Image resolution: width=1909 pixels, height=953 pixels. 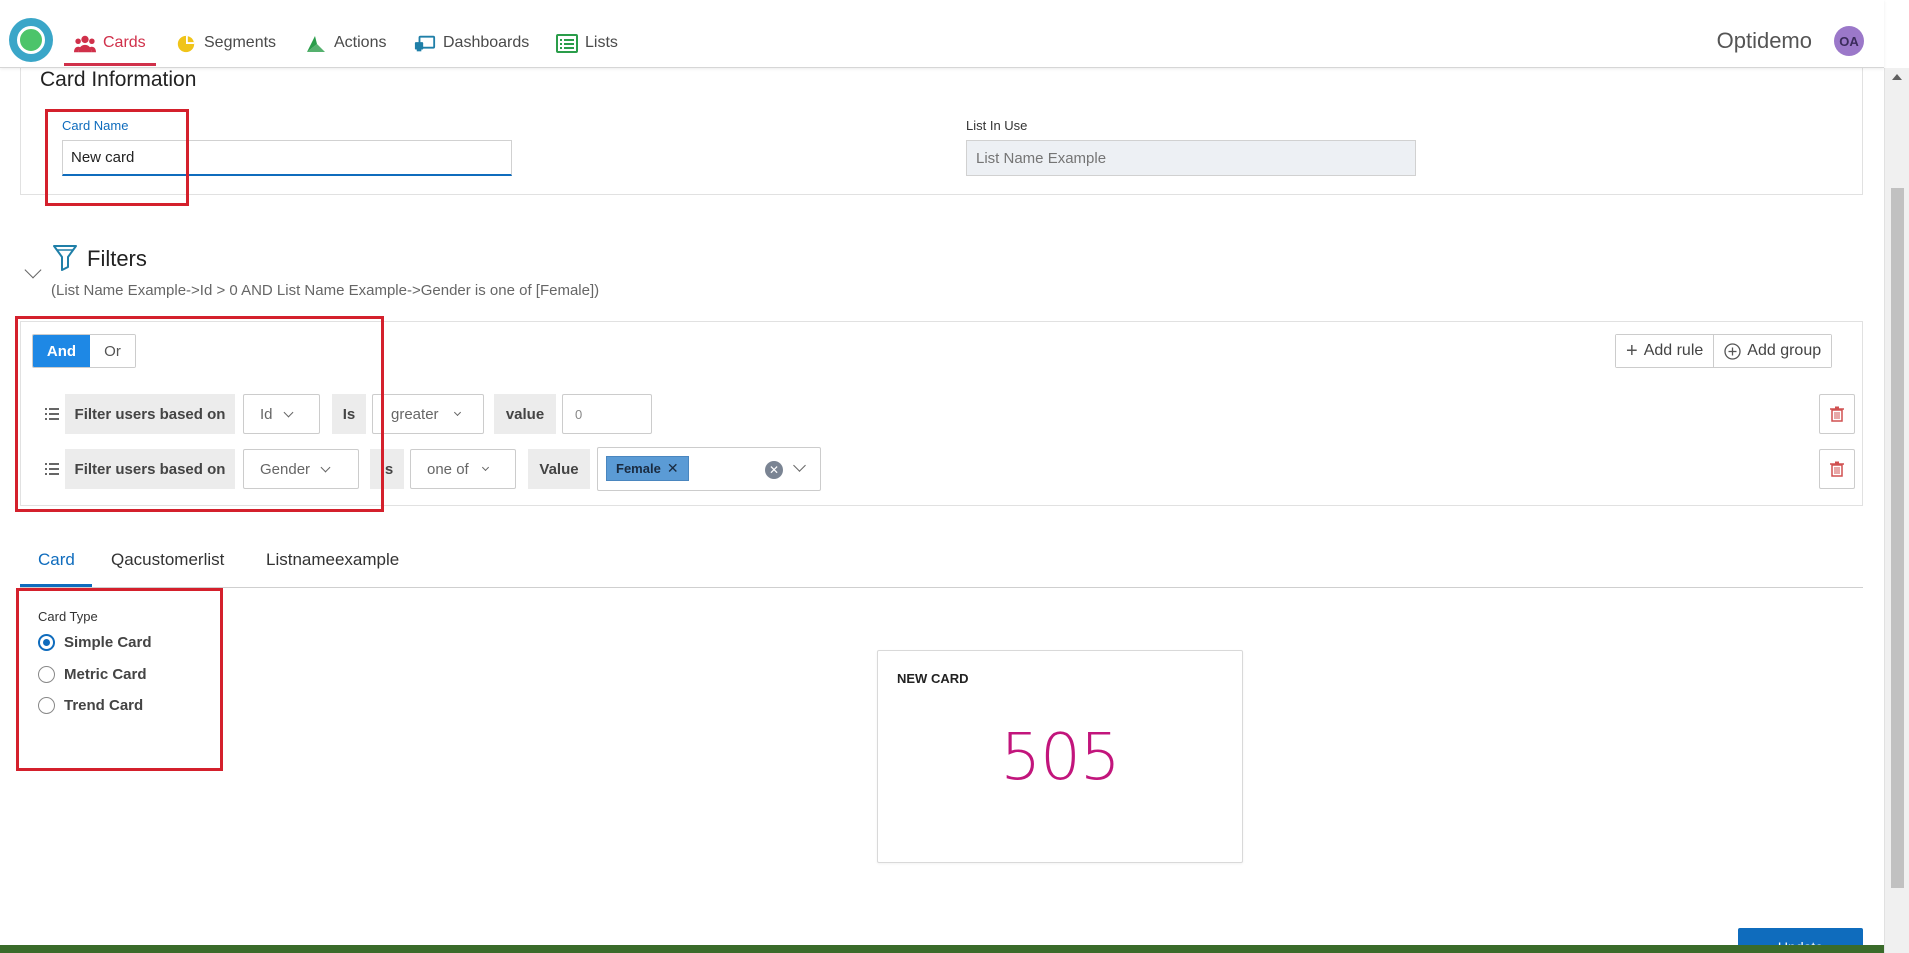 I want to click on radio-label: Metric Card, so click(x=105, y=674).